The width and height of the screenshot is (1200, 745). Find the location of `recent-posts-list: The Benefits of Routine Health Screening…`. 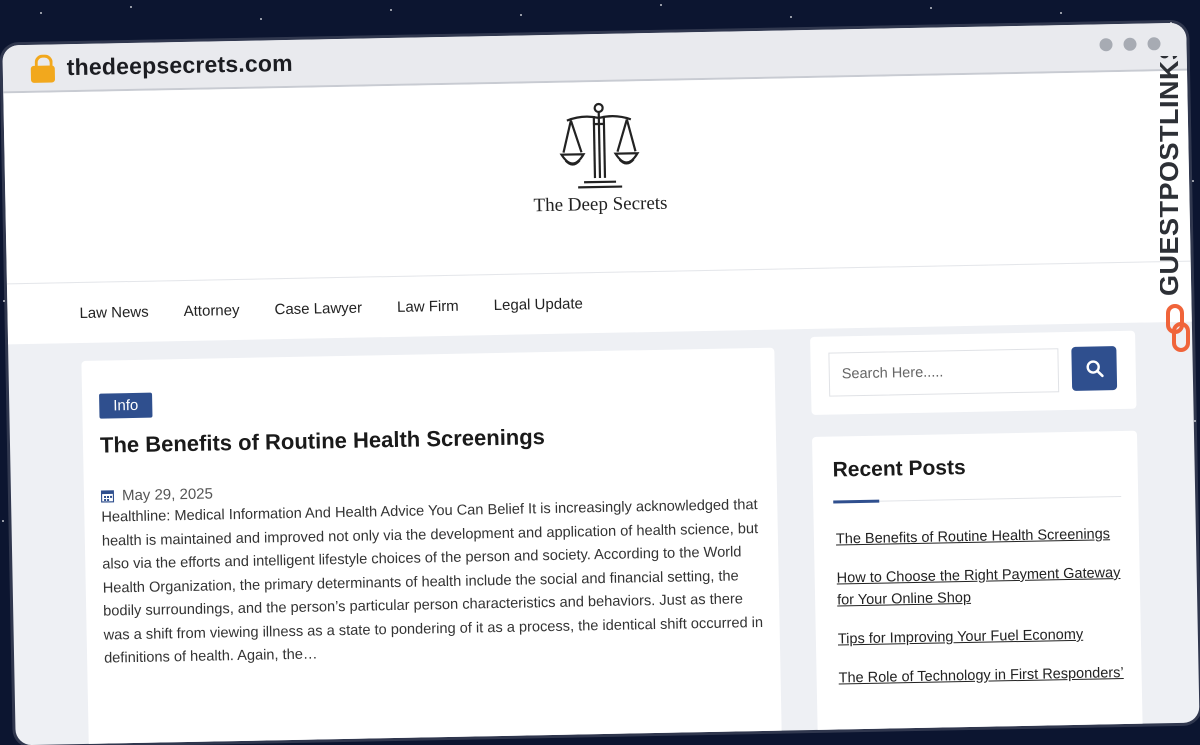

recent-posts-list: The Benefits of Routine Health Screening… is located at coordinates (985, 615).